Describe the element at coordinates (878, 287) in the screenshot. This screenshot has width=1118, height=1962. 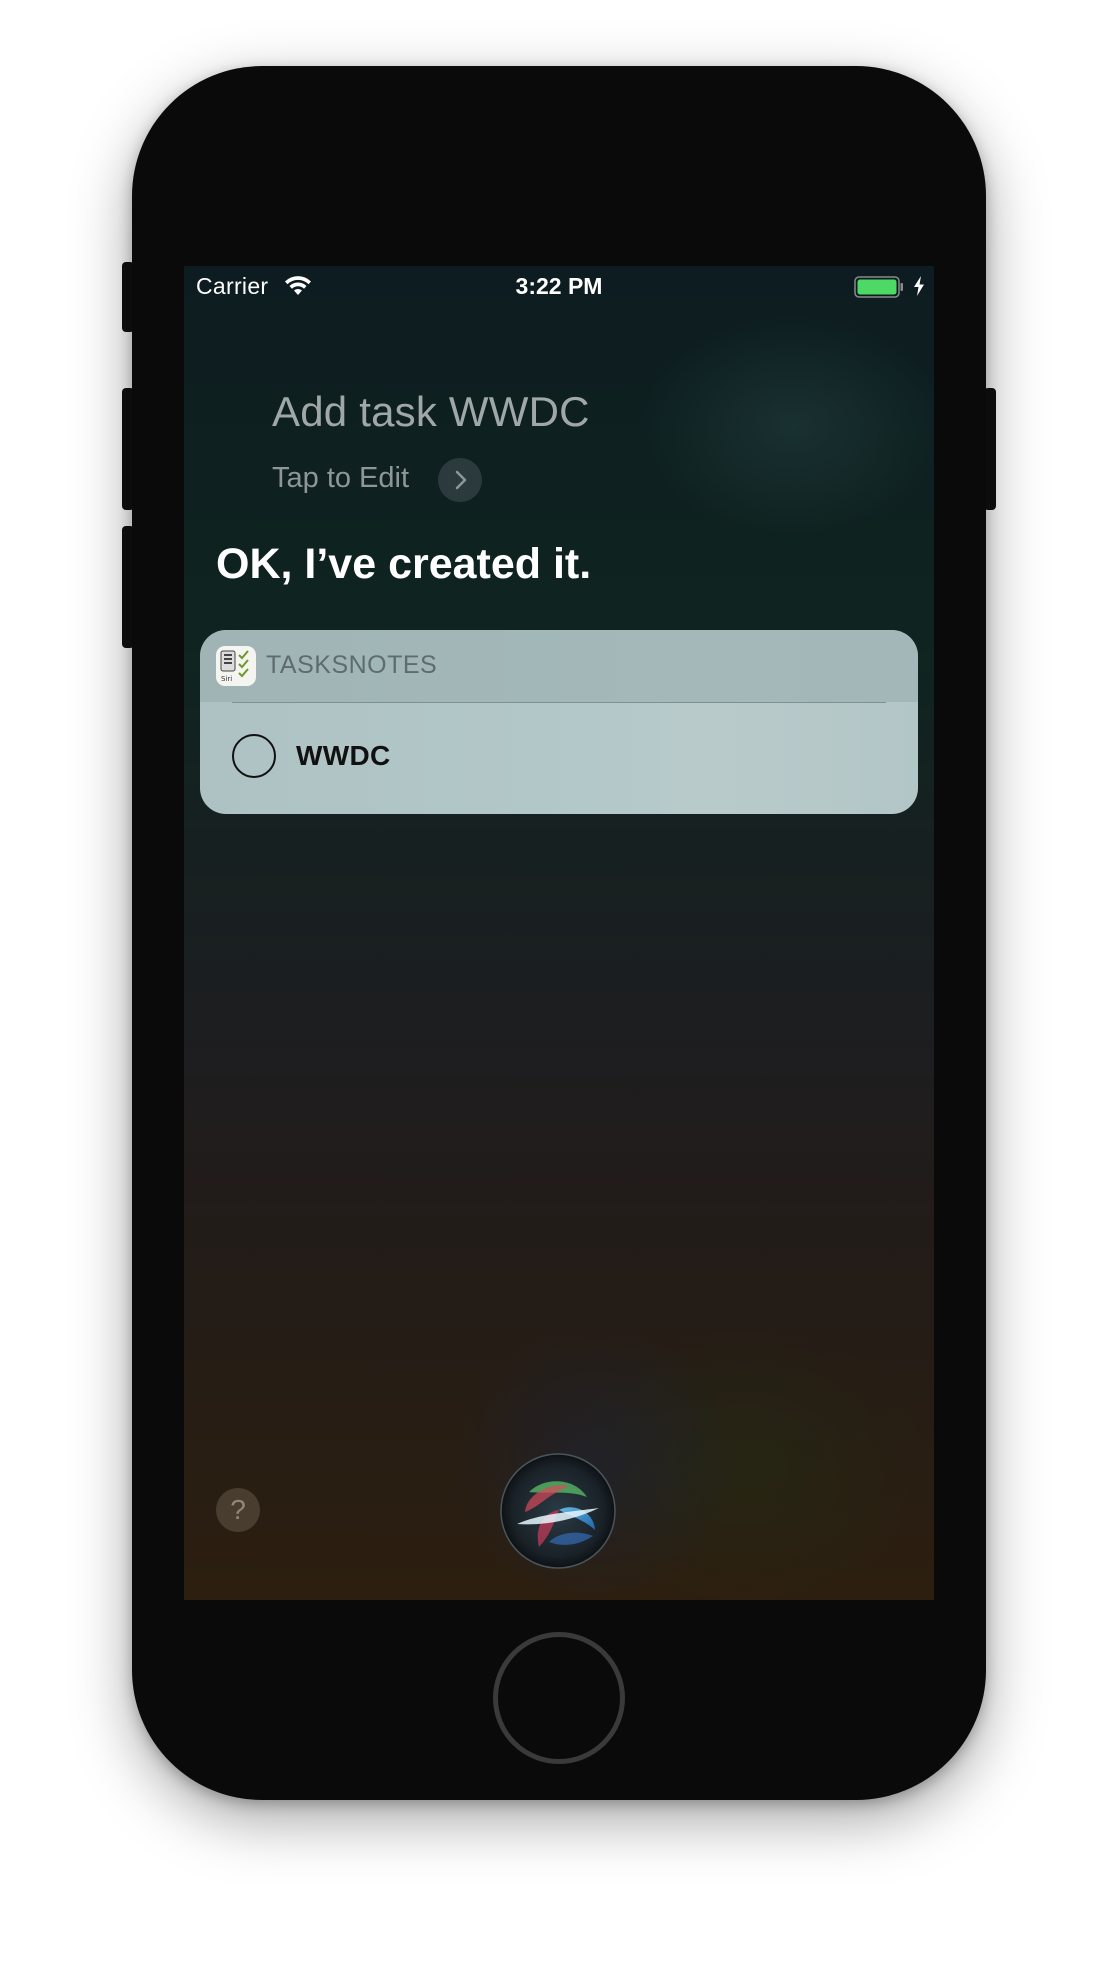
I see `battery-full-icon` at that location.